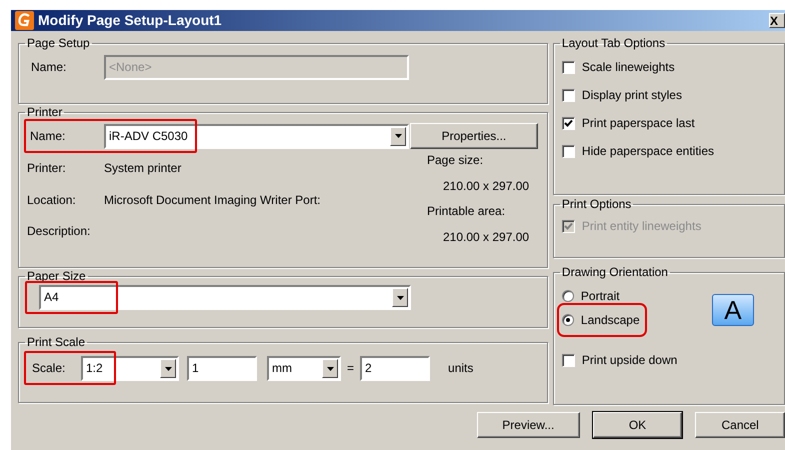 Image resolution: width=785 pixels, height=450 pixels. Describe the element at coordinates (466, 212) in the screenshot. I see `info-label: Printable area:` at that location.